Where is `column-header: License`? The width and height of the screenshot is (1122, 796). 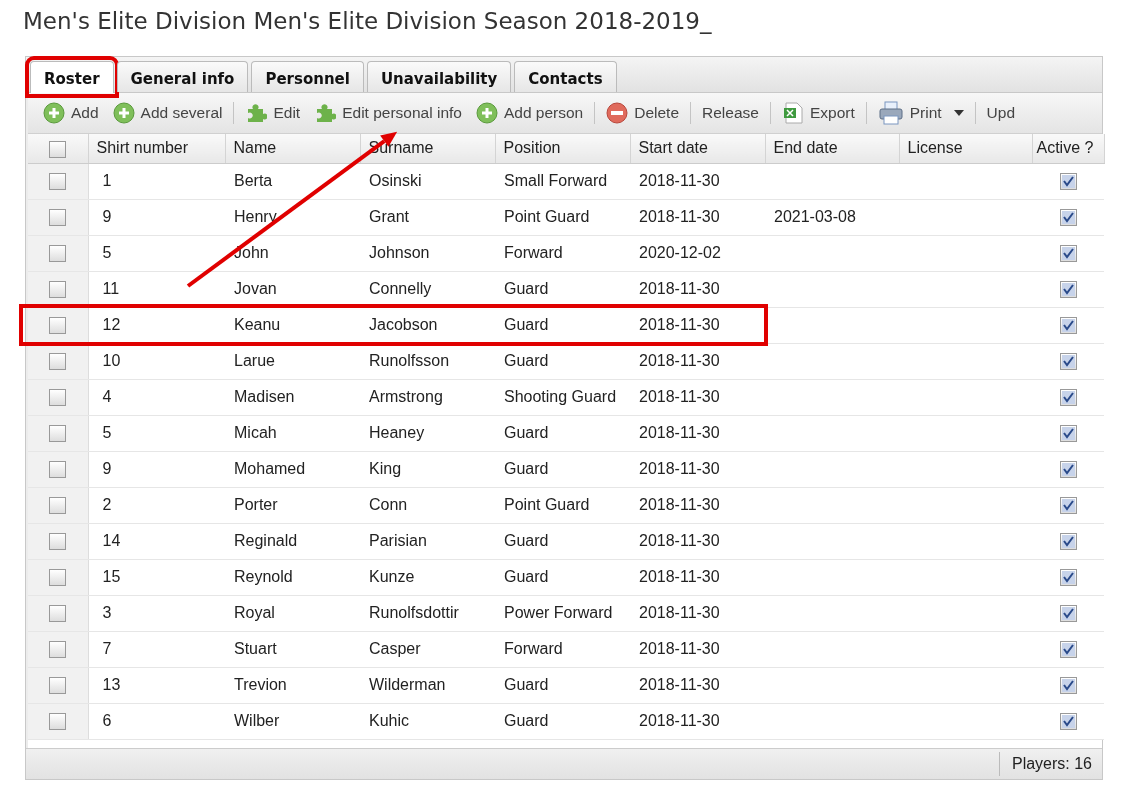
column-header: License is located at coordinates (965, 148).